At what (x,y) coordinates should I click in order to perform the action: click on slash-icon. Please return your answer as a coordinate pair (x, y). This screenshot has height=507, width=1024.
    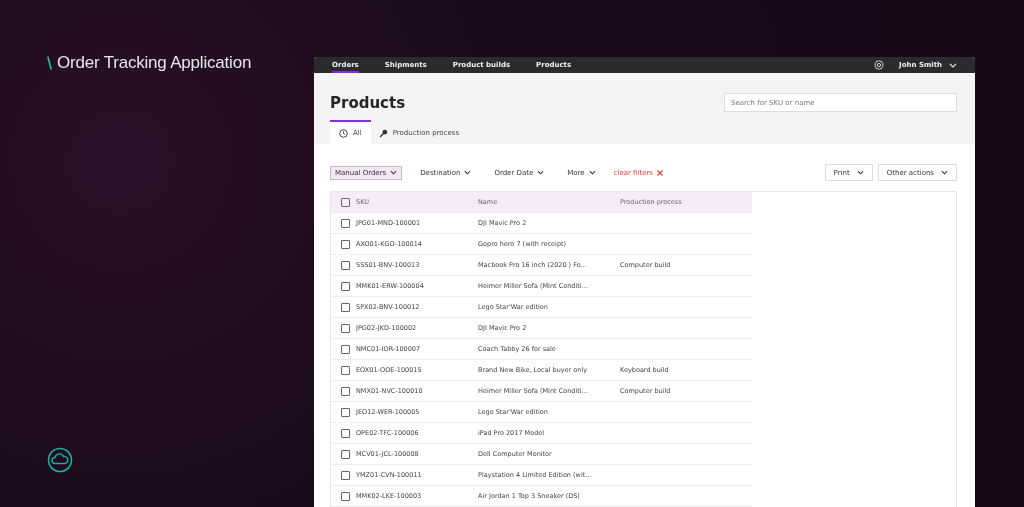
    Looking at the image, I should click on (49, 63).